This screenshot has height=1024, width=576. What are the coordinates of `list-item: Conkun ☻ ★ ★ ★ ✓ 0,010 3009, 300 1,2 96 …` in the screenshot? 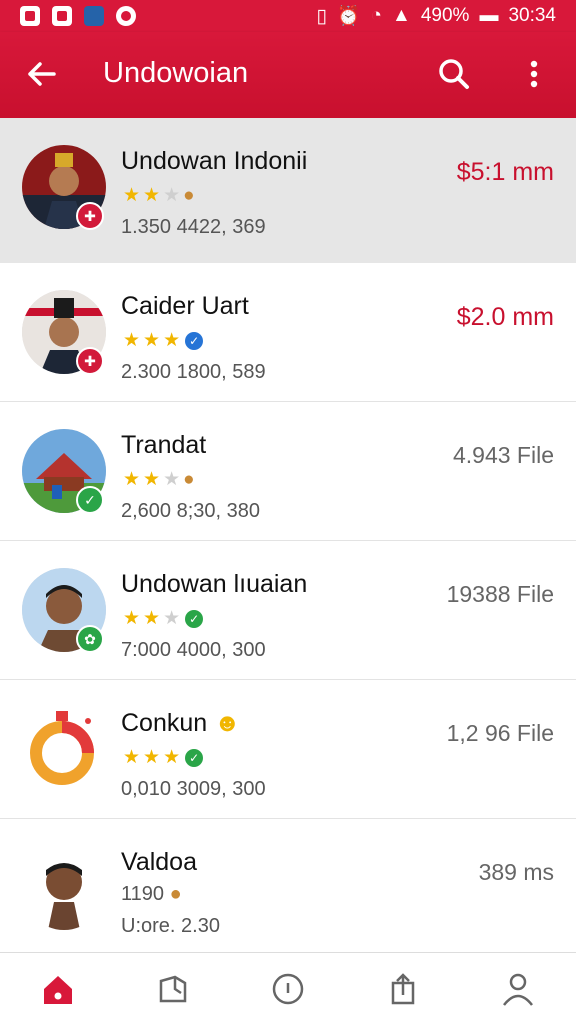 It's located at (288, 749).